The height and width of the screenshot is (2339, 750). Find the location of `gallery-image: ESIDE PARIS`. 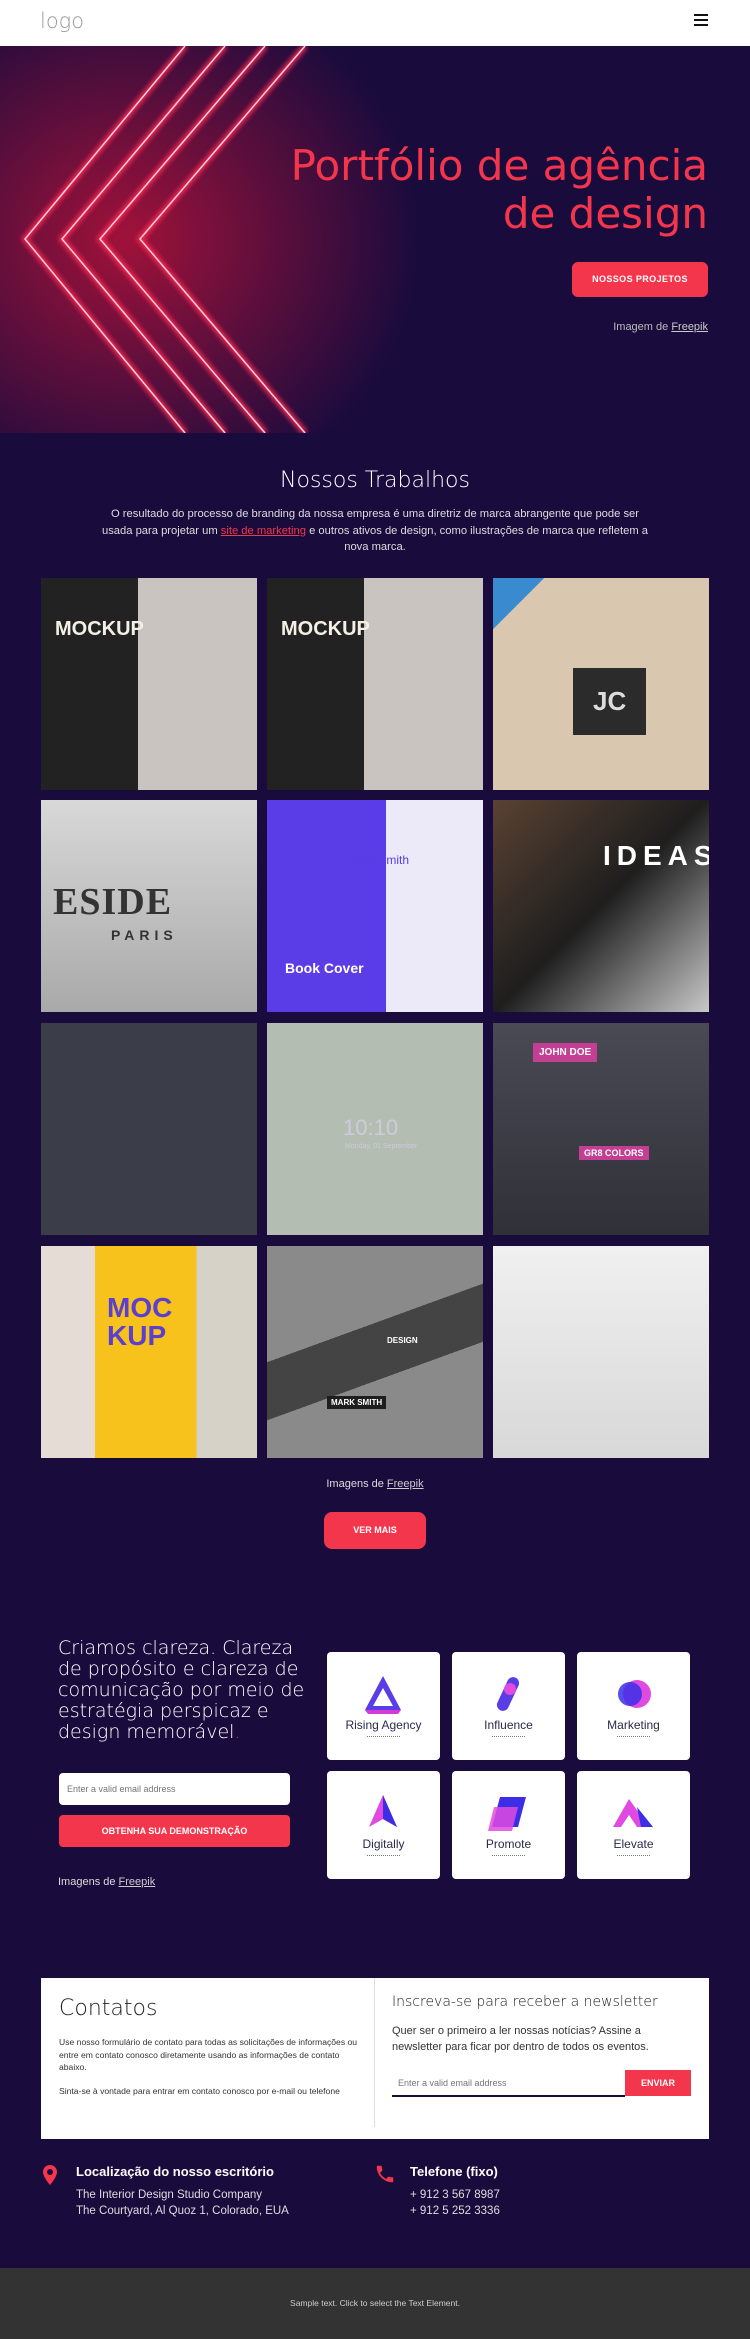

gallery-image: ESIDE PARIS is located at coordinates (149, 906).